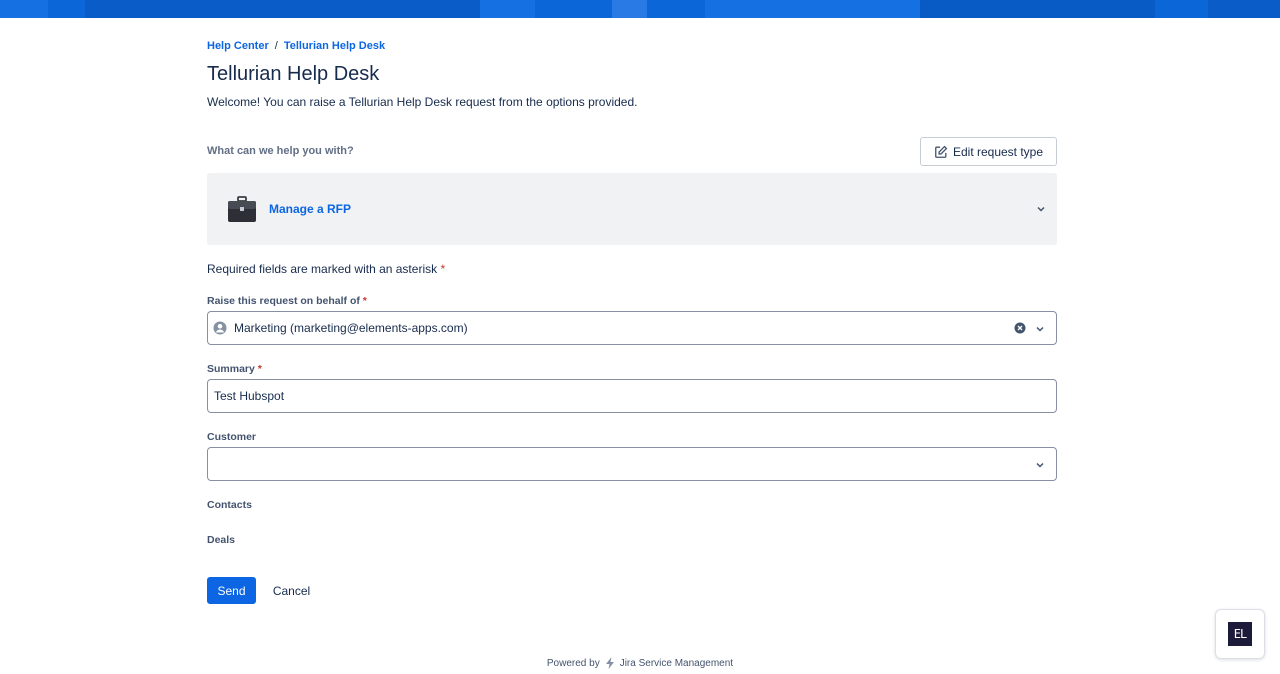 Image resolution: width=1280 pixels, height=674 pixels. What do you see at coordinates (231, 590) in the screenshot?
I see `send-button: Send` at bounding box center [231, 590].